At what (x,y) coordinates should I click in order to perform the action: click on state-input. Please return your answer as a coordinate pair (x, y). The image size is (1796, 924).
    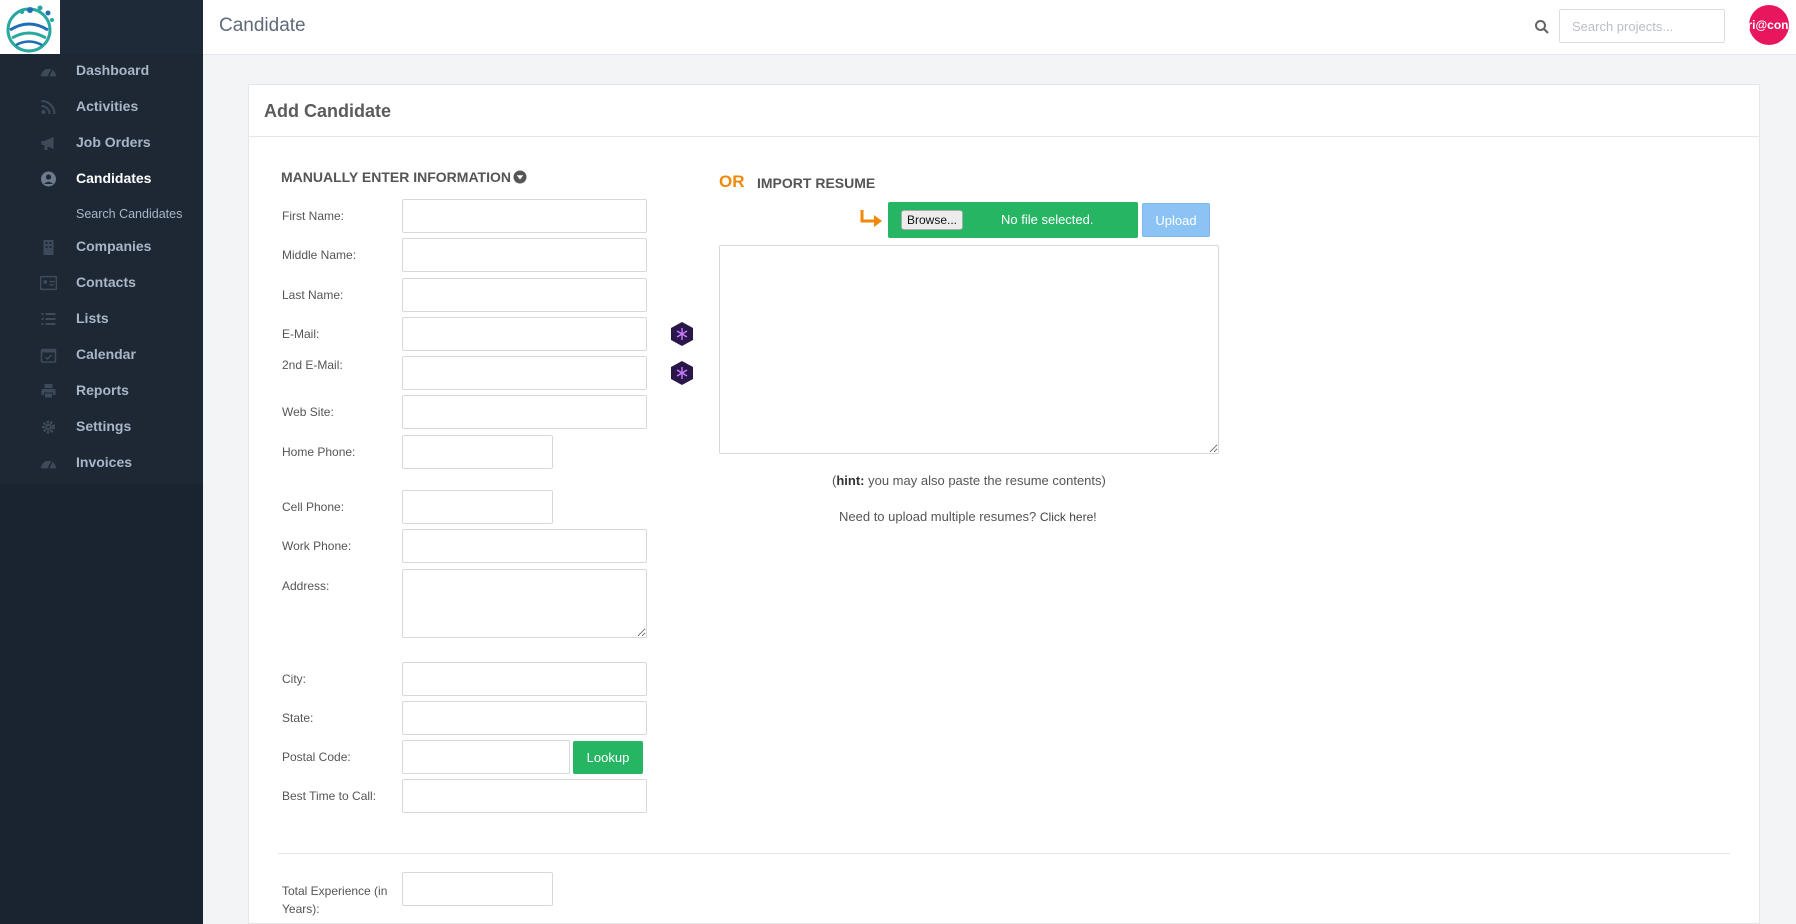
    Looking at the image, I should click on (524, 718).